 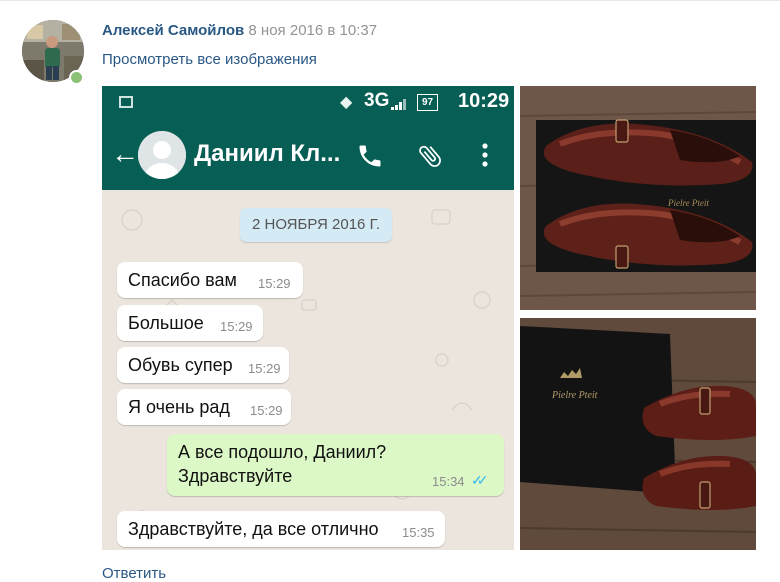 What do you see at coordinates (282, 452) in the screenshot?
I see `message-text-line1: А все подошло, Даниил?` at bounding box center [282, 452].